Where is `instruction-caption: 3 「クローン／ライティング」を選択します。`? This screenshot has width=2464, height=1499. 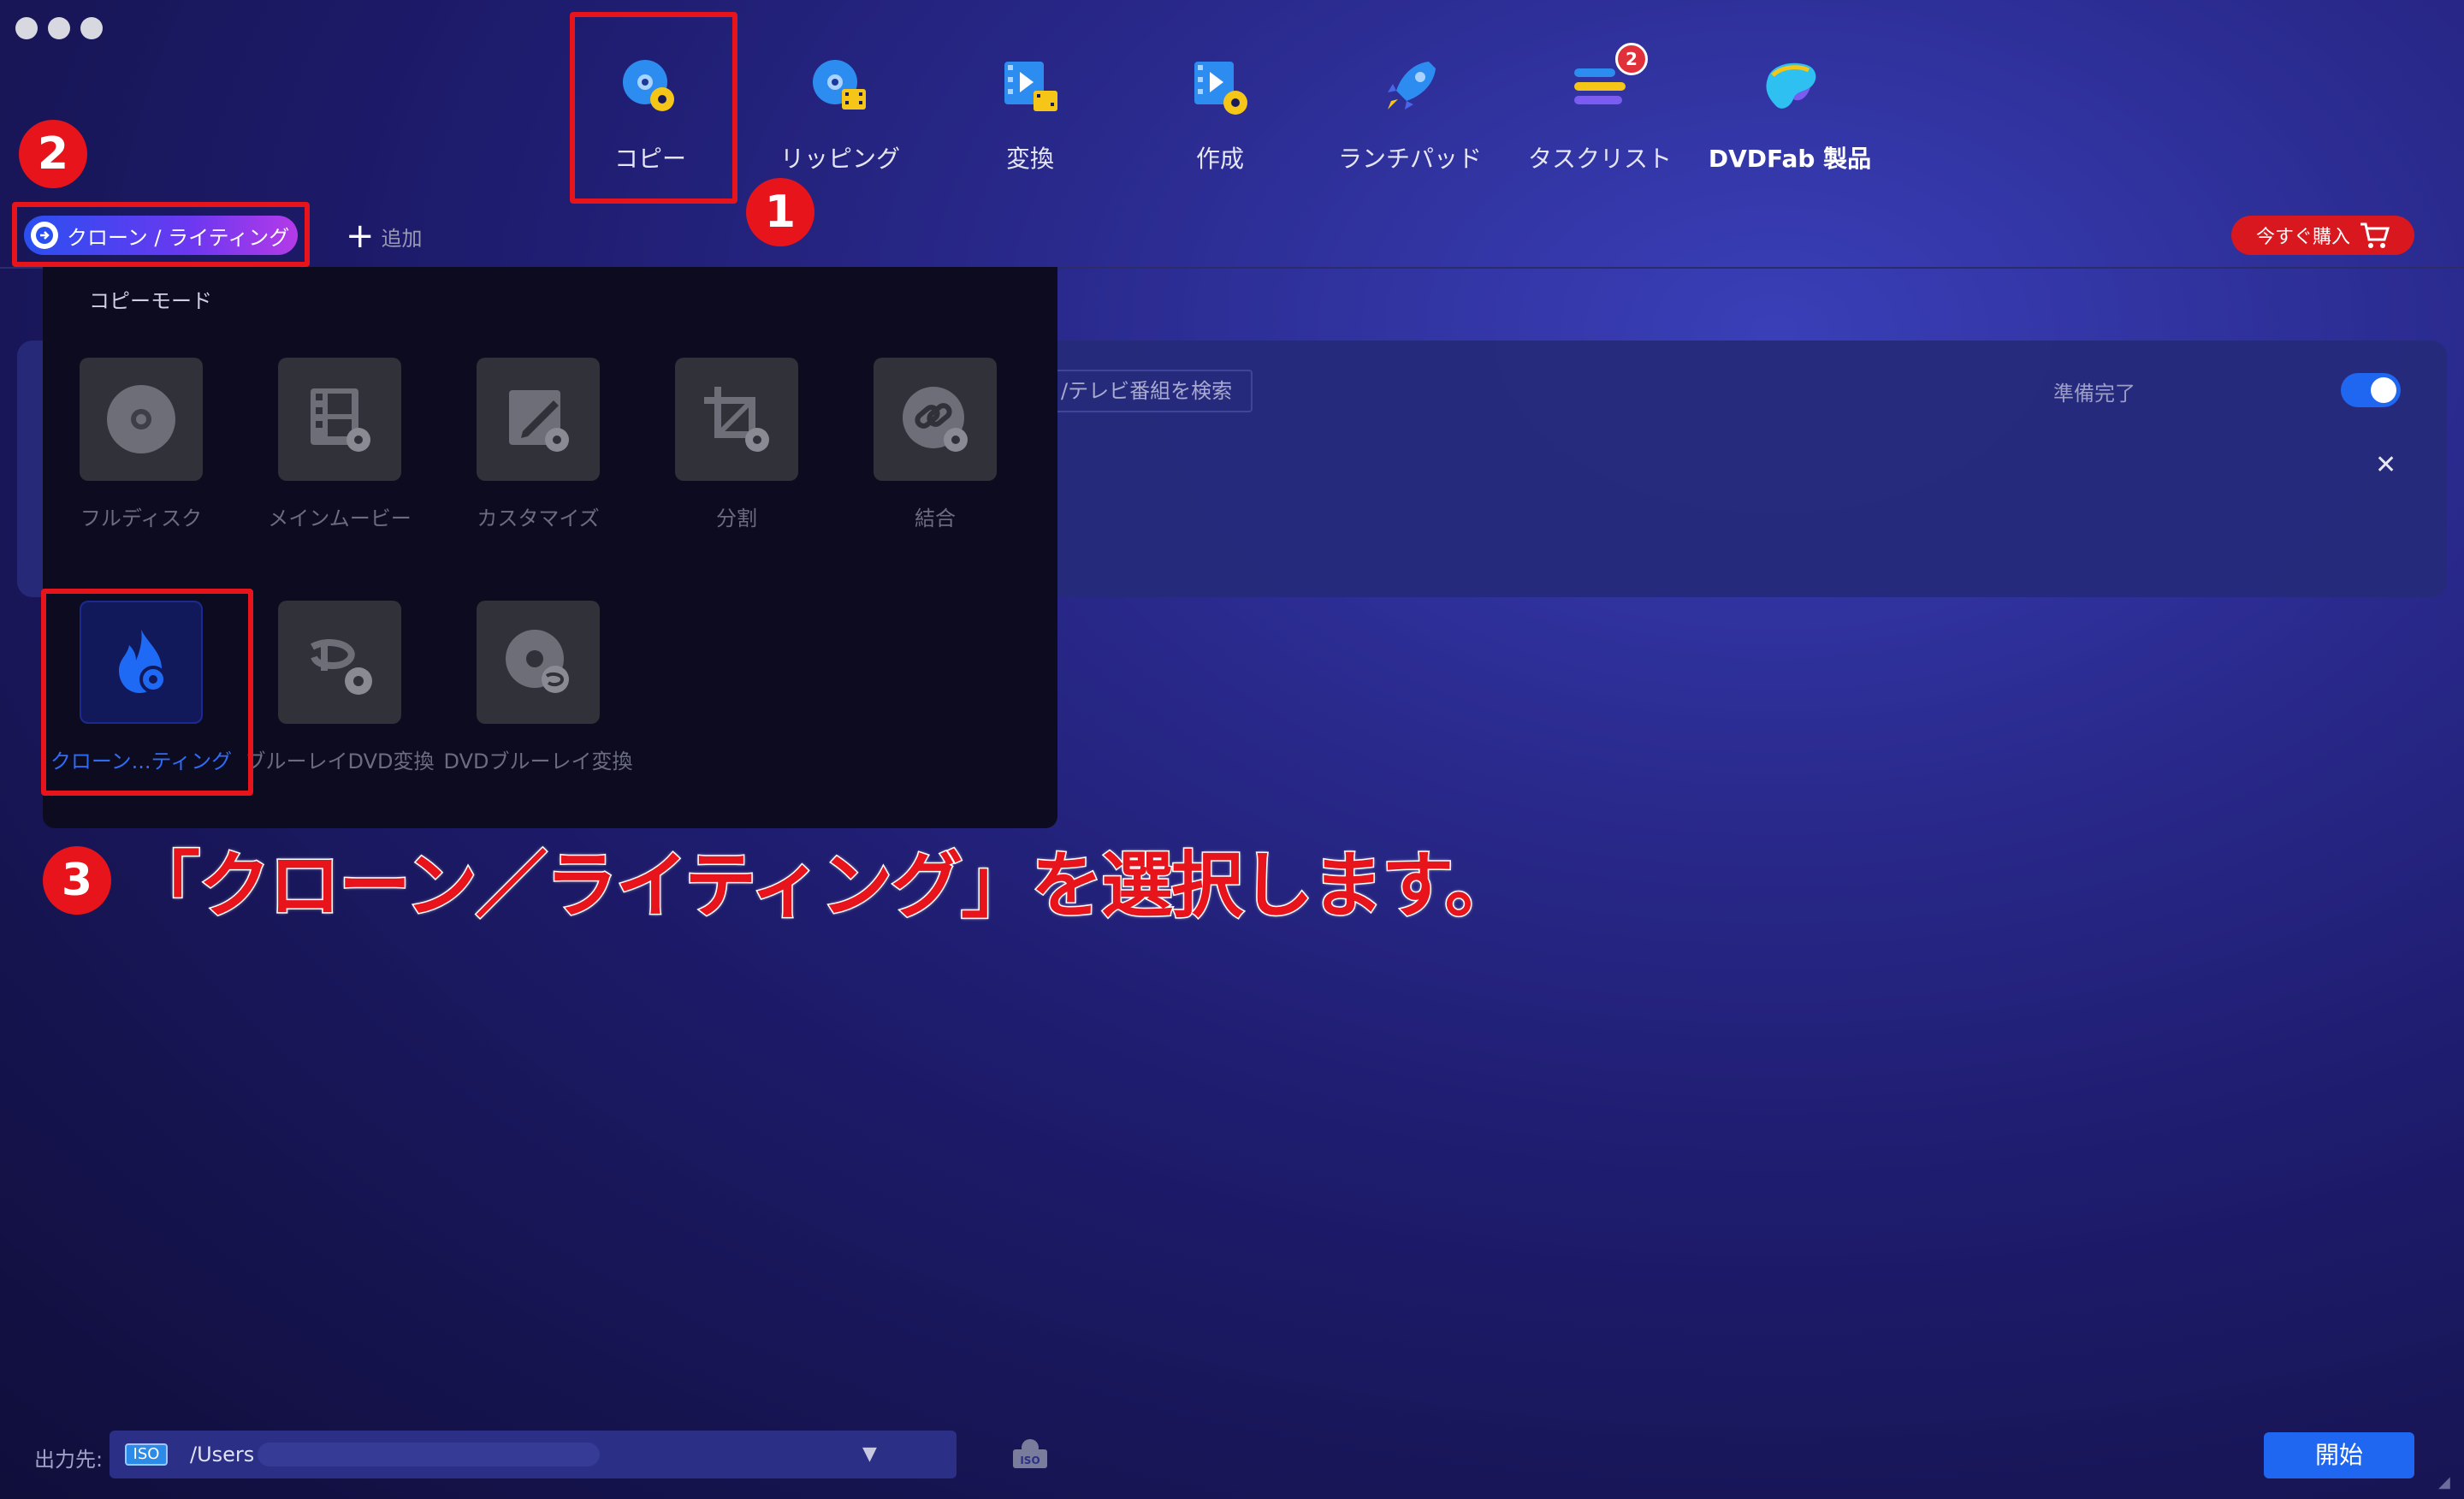
instruction-caption: 3 「クローン／ライティング」を選択します。 is located at coordinates (781, 880).